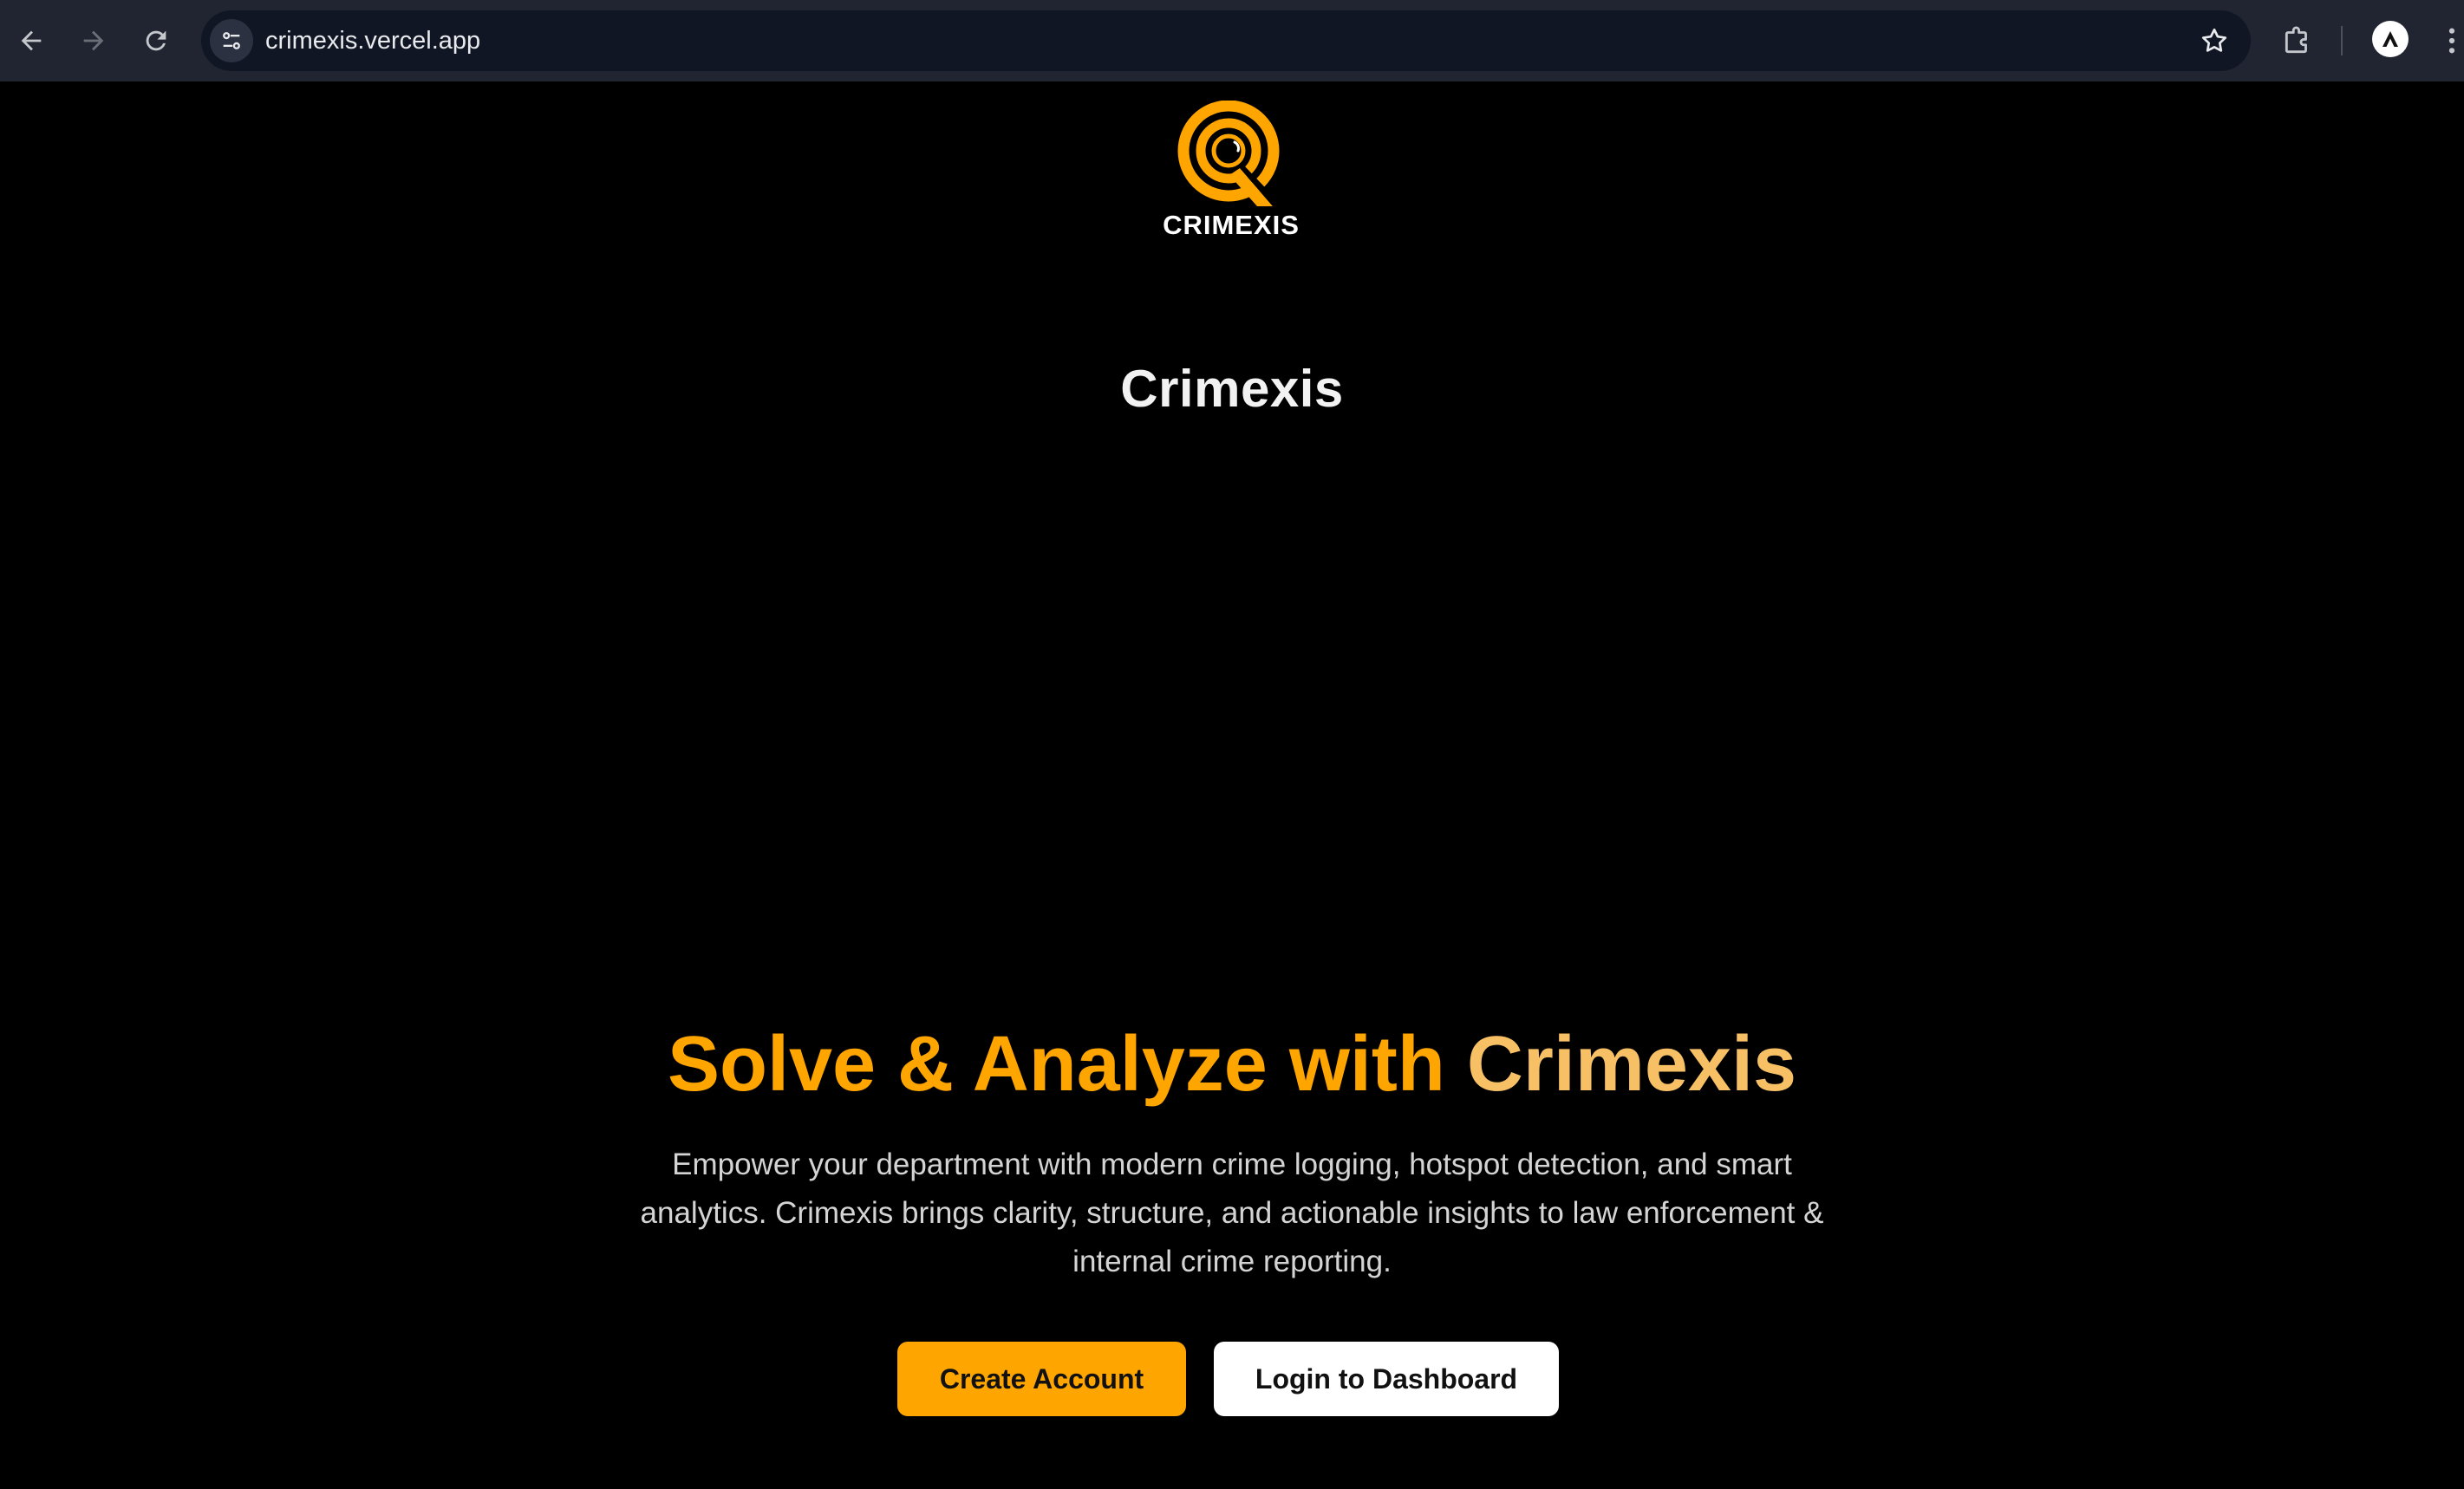 Image resolution: width=2464 pixels, height=1489 pixels. I want to click on browser-toolbar: crimexis.vercel.app, so click(1232, 40).